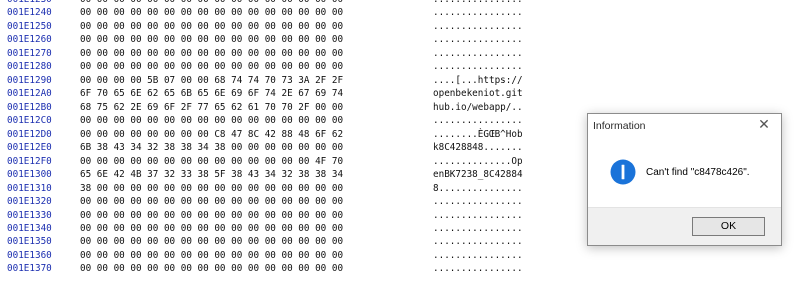 The image size is (800, 294). What do you see at coordinates (478, 174) in the screenshot?
I see `row-ascii: enBK7238_8C42884` at bounding box center [478, 174].